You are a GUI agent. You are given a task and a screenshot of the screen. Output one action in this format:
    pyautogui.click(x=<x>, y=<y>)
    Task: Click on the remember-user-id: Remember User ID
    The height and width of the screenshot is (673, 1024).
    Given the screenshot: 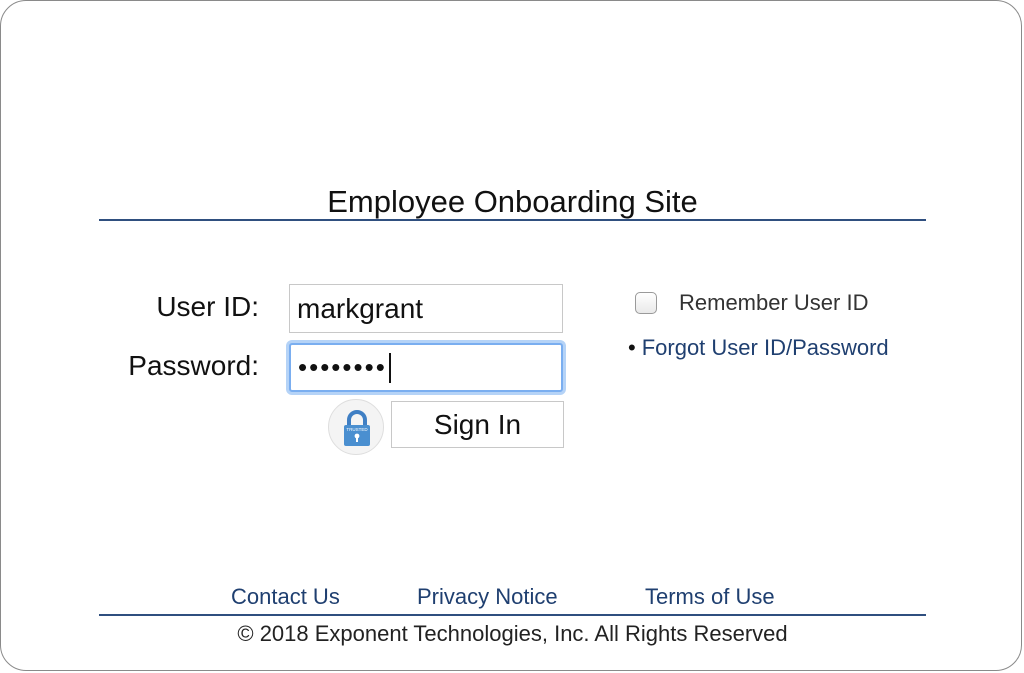 What is the action you would take?
    pyautogui.click(x=751, y=303)
    